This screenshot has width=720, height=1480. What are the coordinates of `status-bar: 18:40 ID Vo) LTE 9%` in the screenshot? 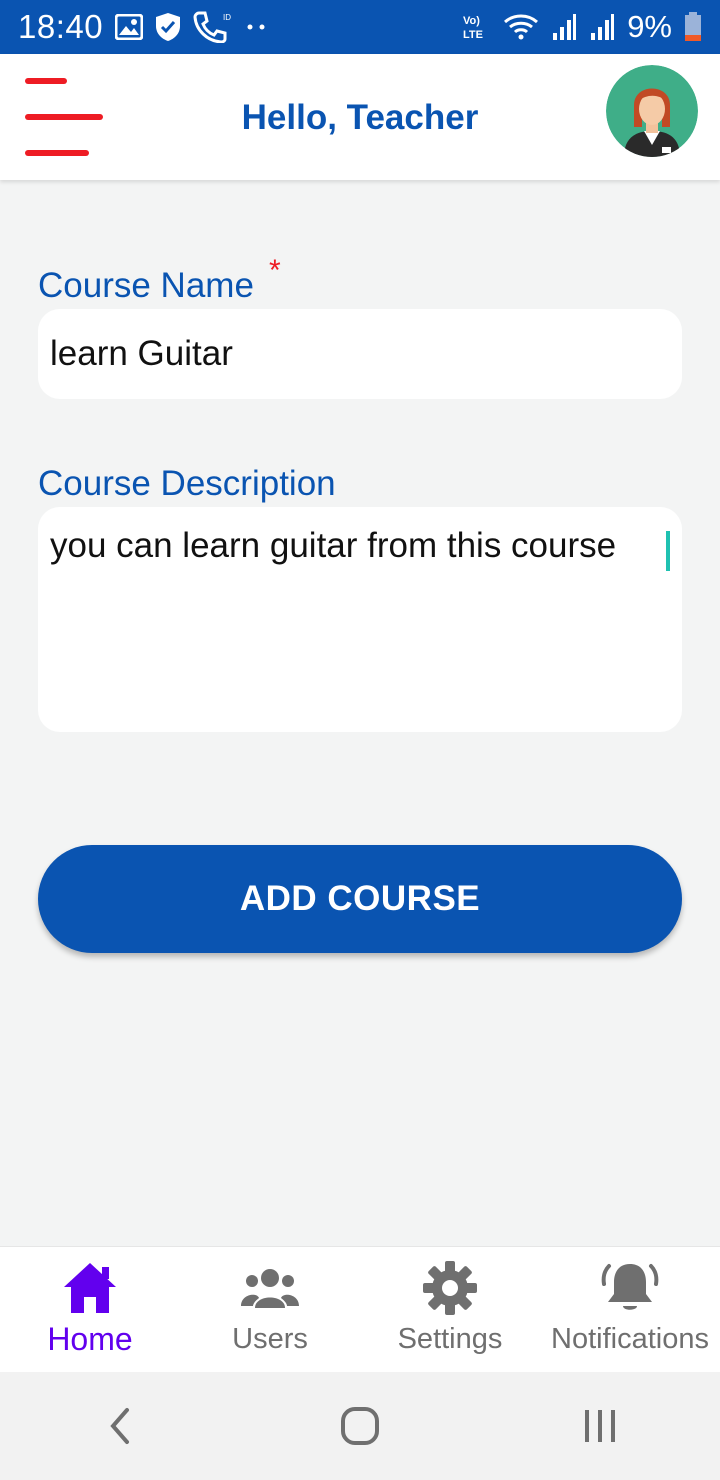 It's located at (360, 27).